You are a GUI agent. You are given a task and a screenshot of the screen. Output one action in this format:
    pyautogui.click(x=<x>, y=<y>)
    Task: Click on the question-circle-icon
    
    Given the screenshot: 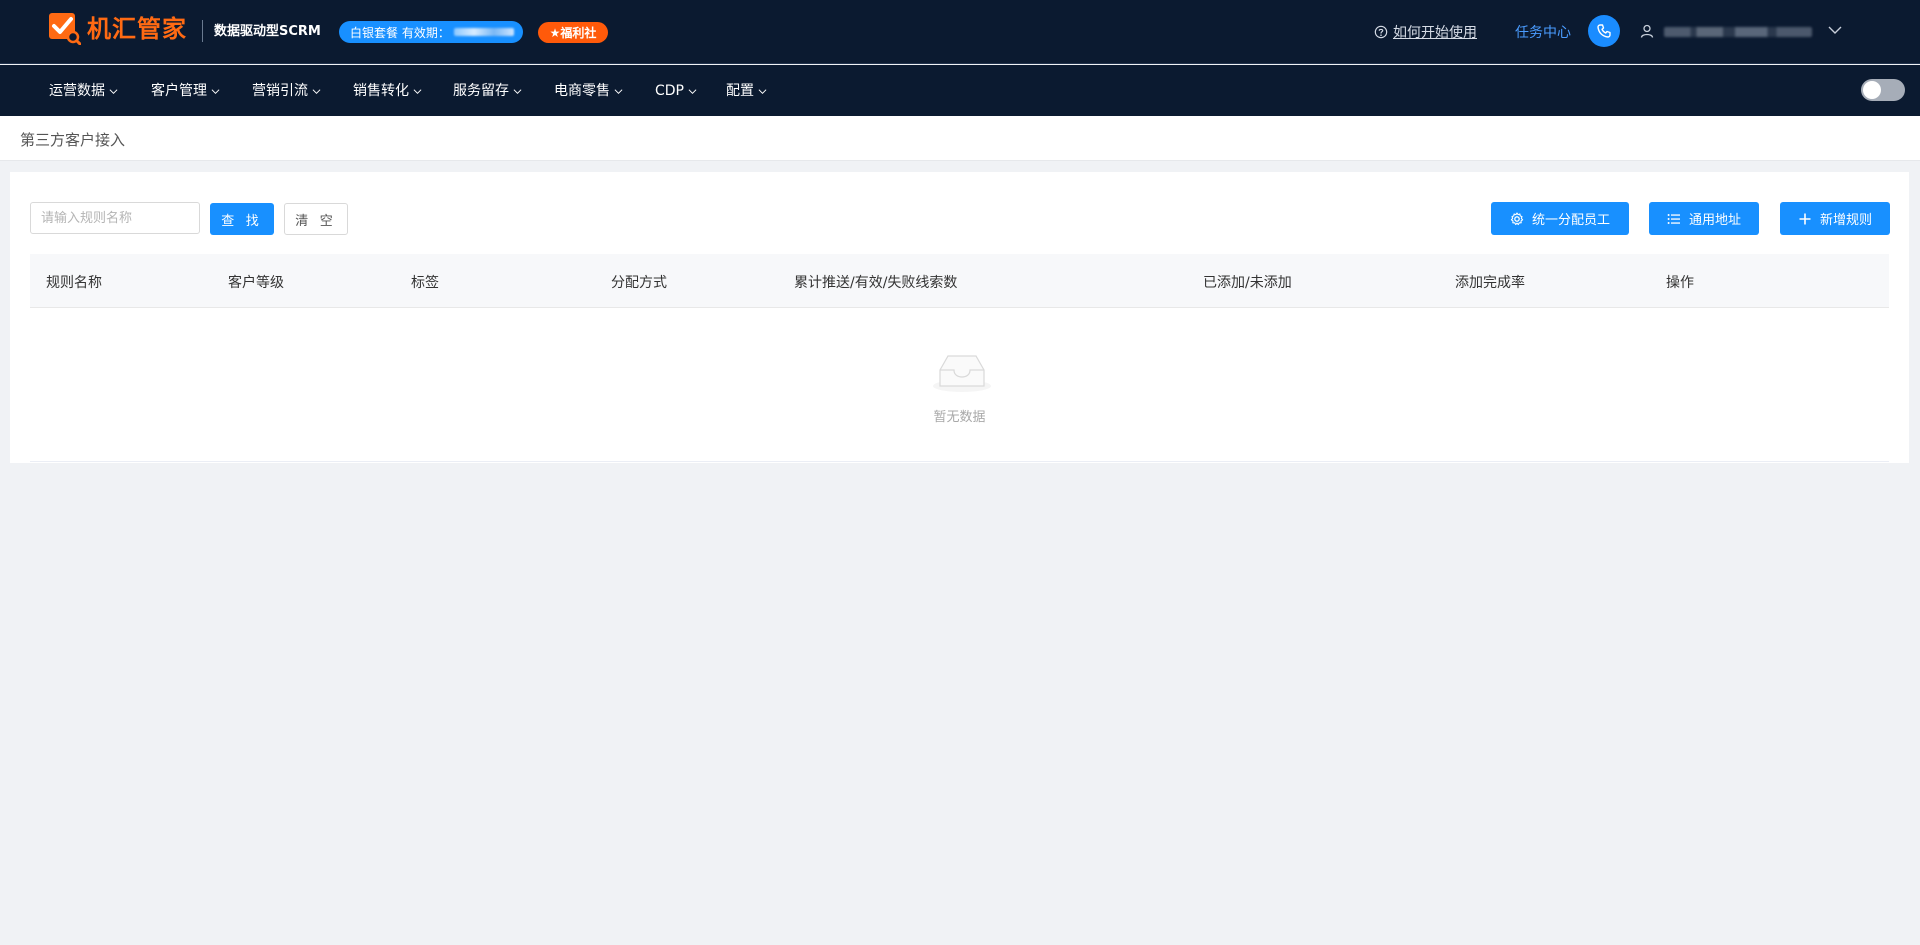 What is the action you would take?
    pyautogui.click(x=1381, y=32)
    